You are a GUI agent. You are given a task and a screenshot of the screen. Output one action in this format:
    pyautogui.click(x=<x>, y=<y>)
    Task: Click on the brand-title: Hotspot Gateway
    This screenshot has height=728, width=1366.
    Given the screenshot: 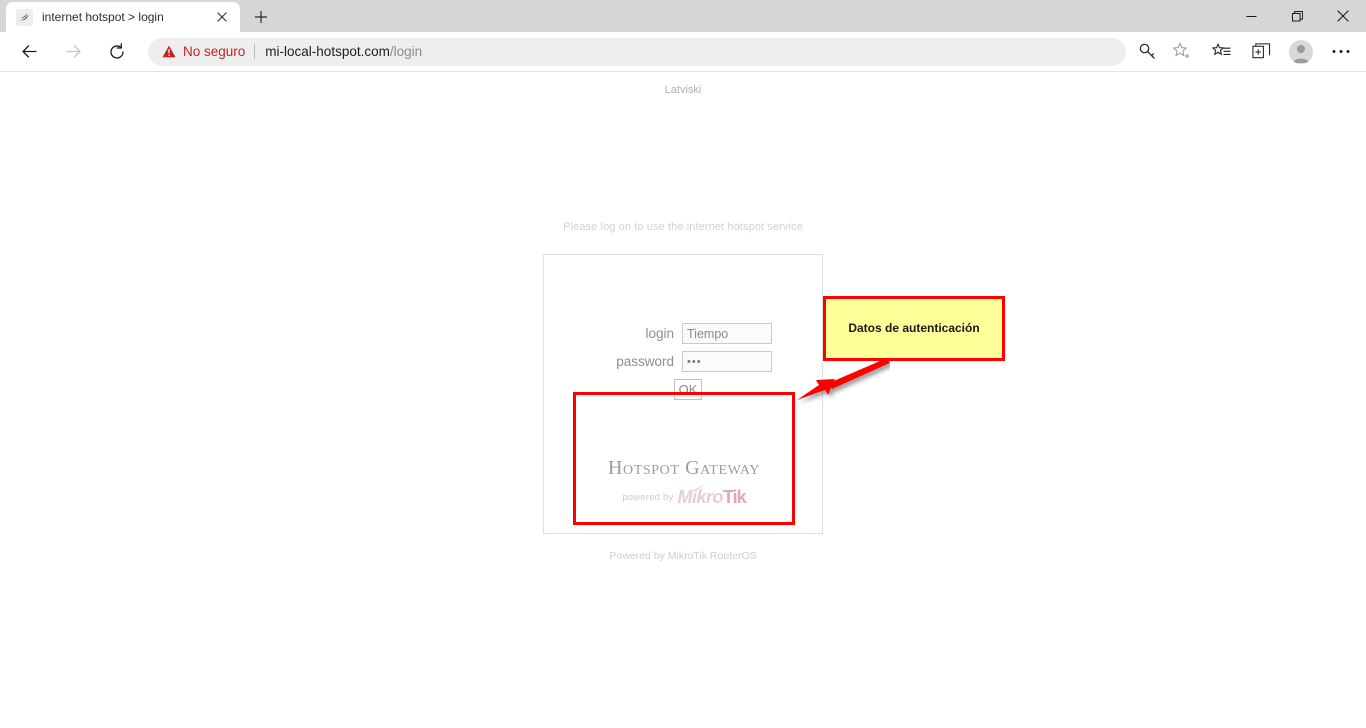 What is the action you would take?
    pyautogui.click(x=684, y=468)
    